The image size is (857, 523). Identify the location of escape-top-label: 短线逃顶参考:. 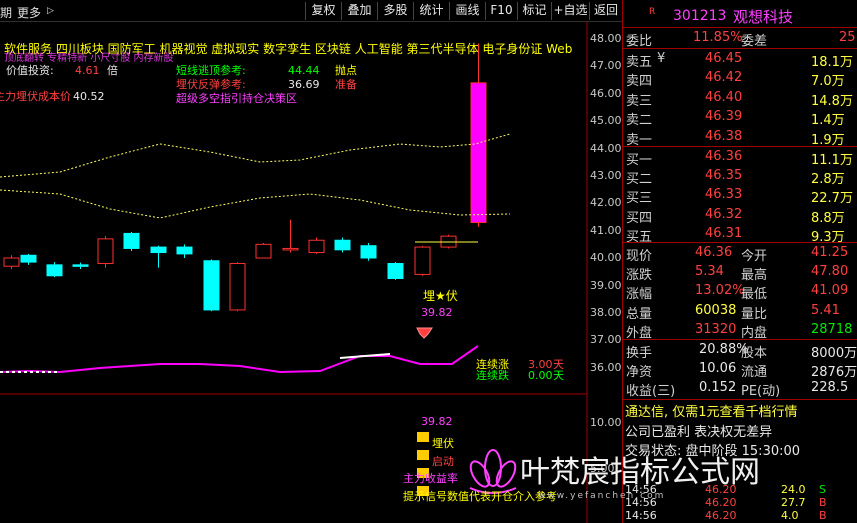
(211, 70).